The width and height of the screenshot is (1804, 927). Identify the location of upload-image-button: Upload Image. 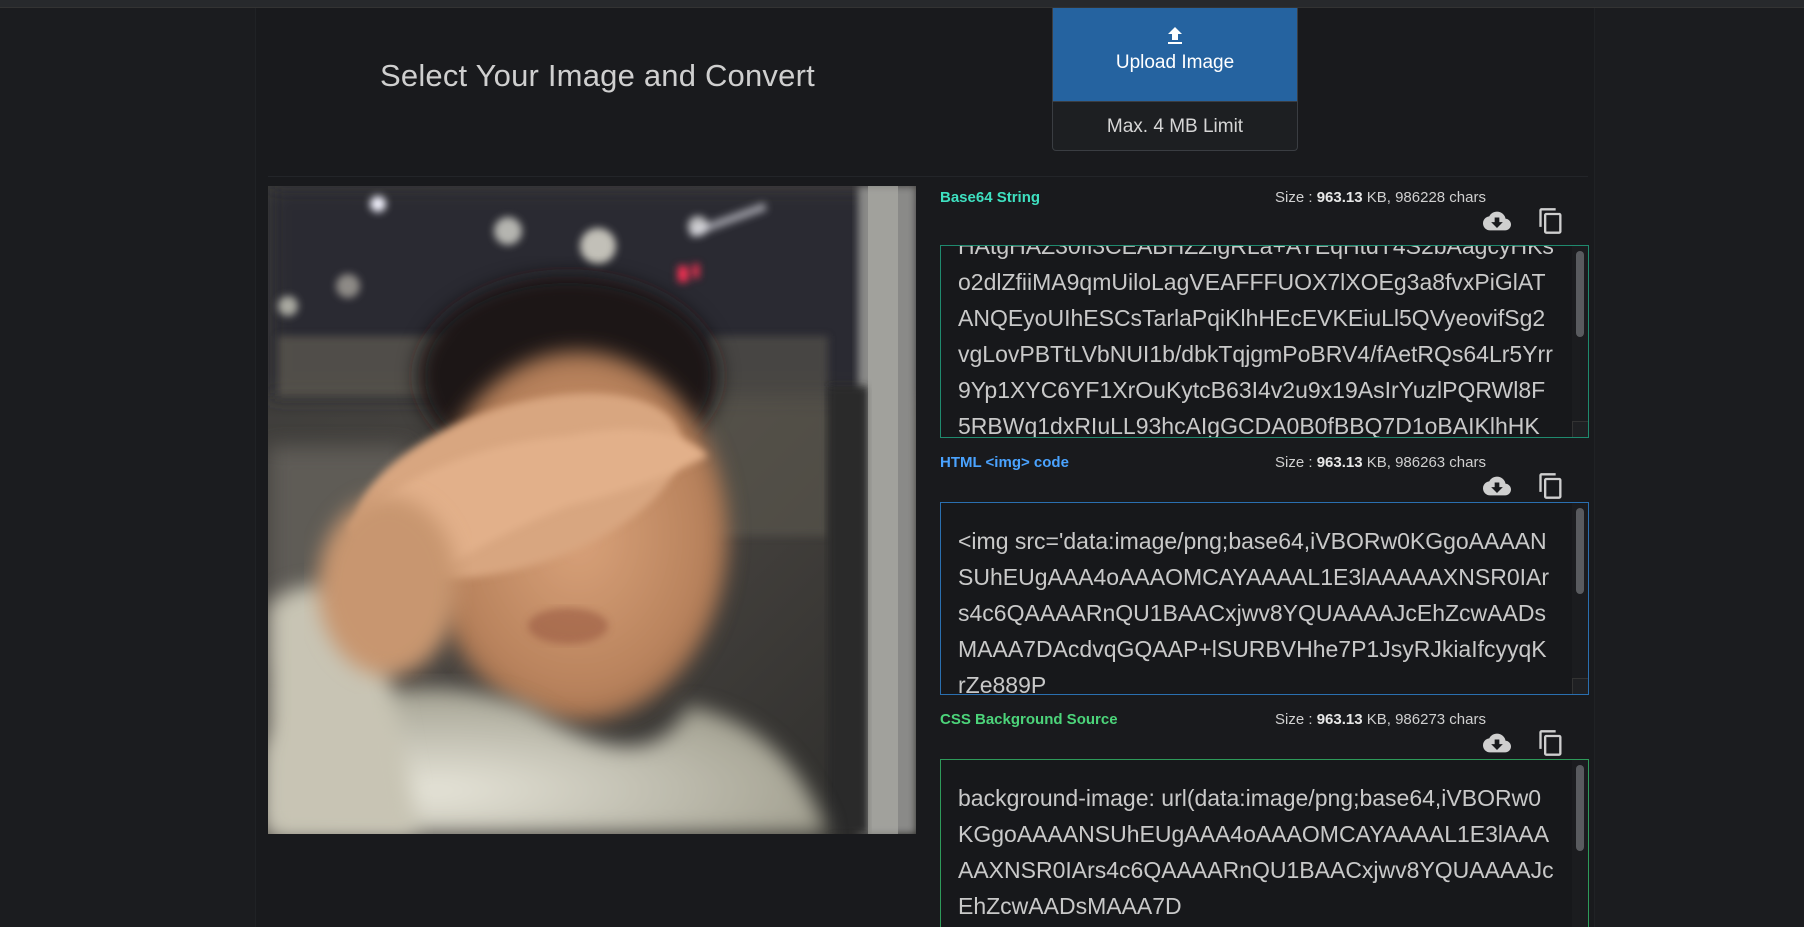
(1175, 54).